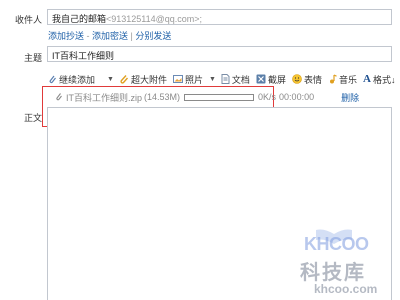  Describe the element at coordinates (261, 79) in the screenshot. I see `scissors-icon` at that location.